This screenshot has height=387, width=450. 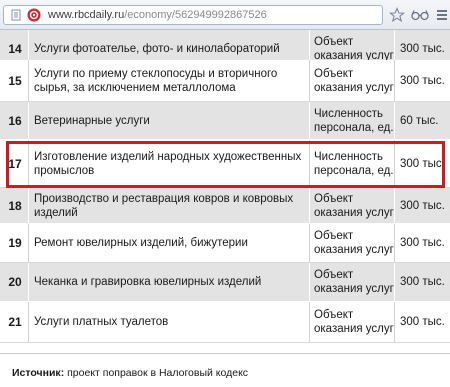 I want to click on row-number: 18, so click(x=15, y=205).